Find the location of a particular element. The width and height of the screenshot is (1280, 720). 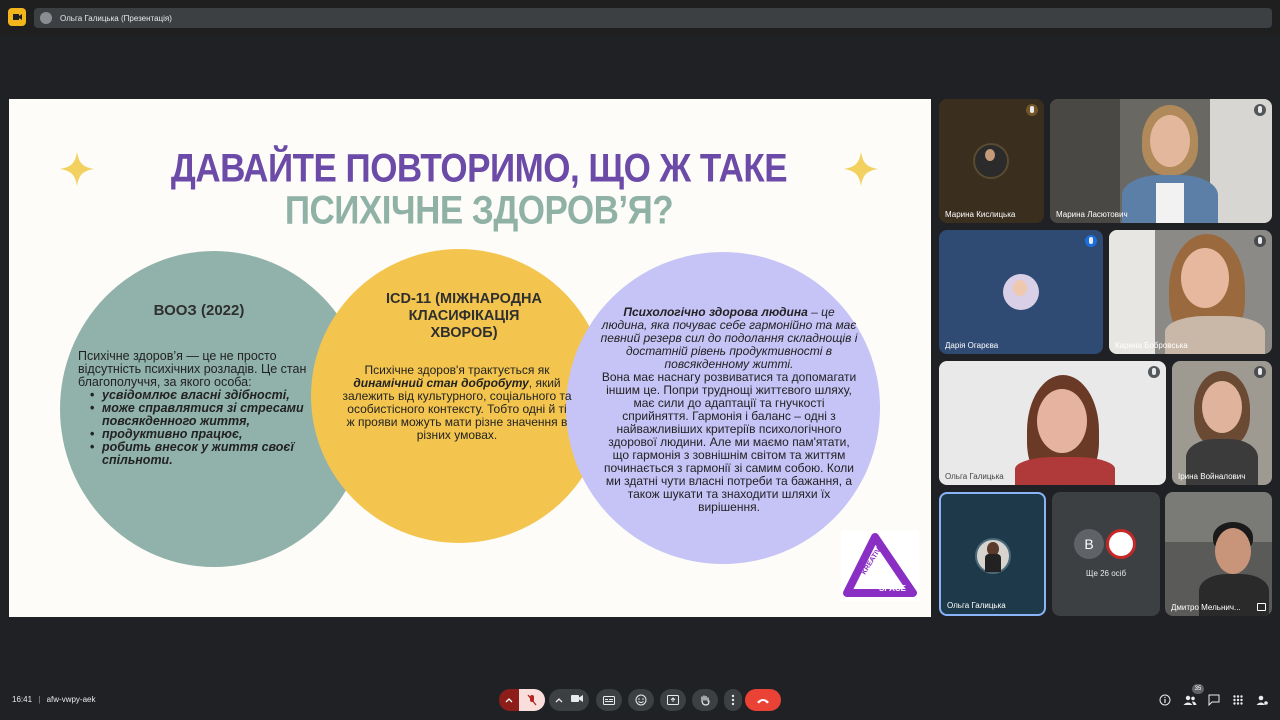

background-banner is located at coordinates (1132, 292).